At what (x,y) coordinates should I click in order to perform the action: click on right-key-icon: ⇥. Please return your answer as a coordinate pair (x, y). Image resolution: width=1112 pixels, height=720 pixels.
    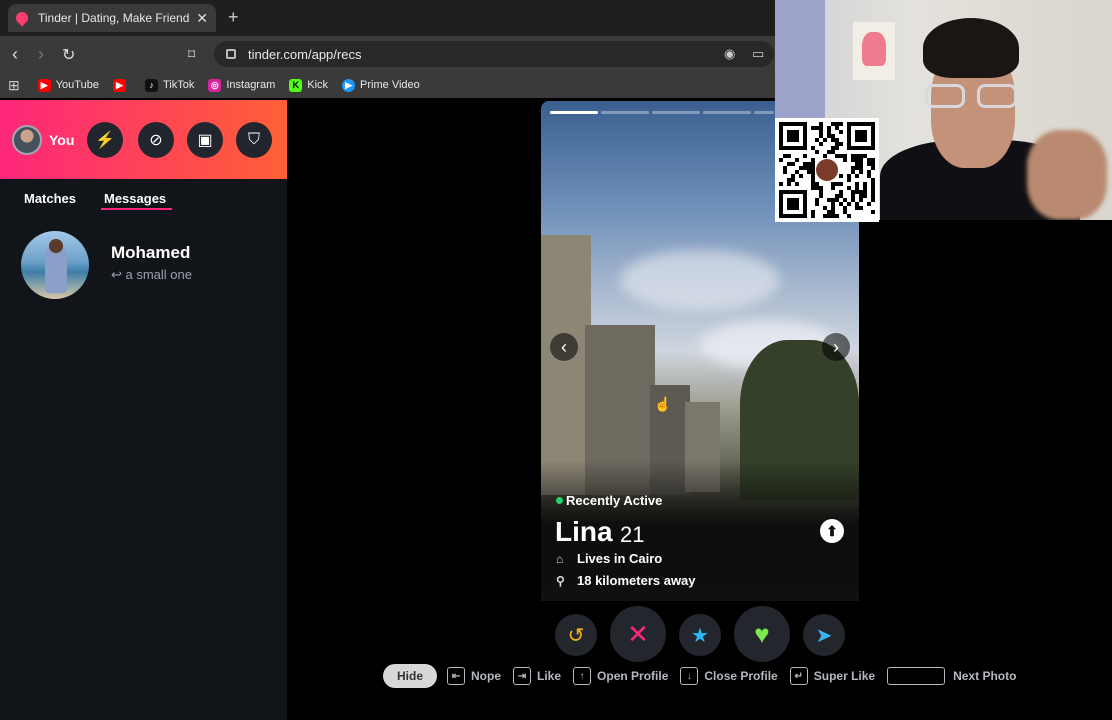
    Looking at the image, I should click on (522, 676).